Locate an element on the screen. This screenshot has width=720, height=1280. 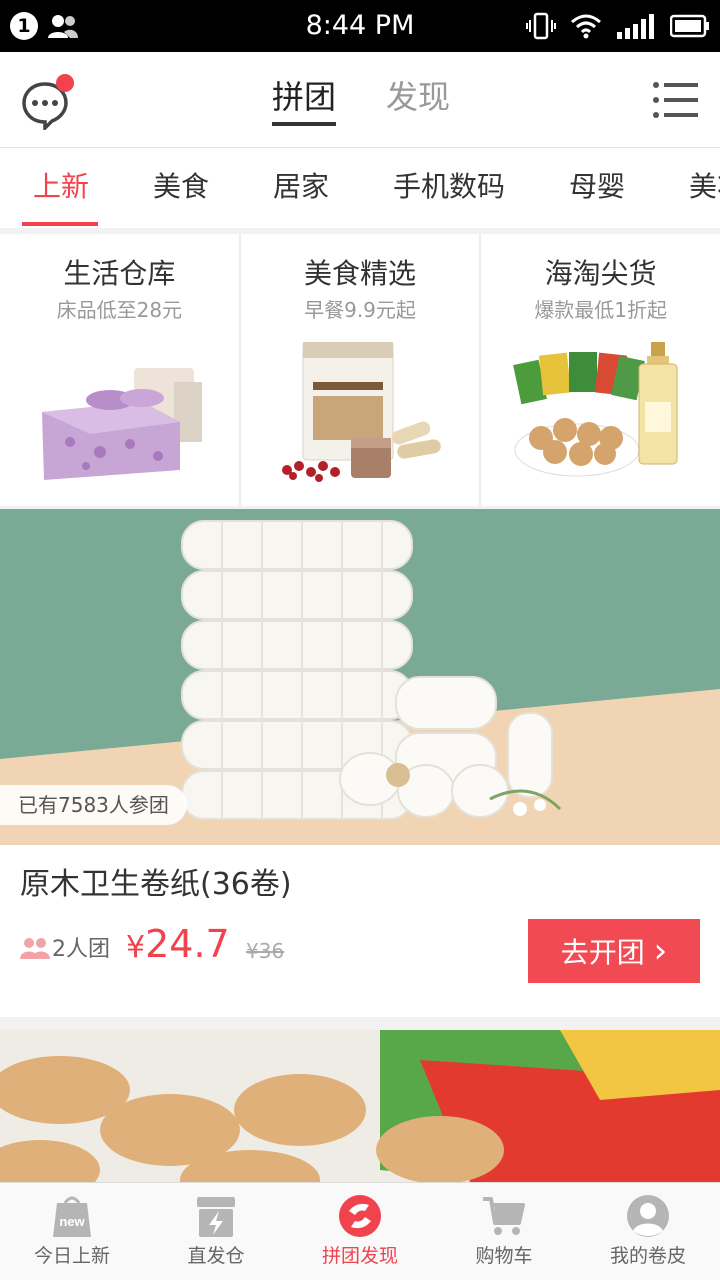
next-product-card is located at coordinates (360, 1106).